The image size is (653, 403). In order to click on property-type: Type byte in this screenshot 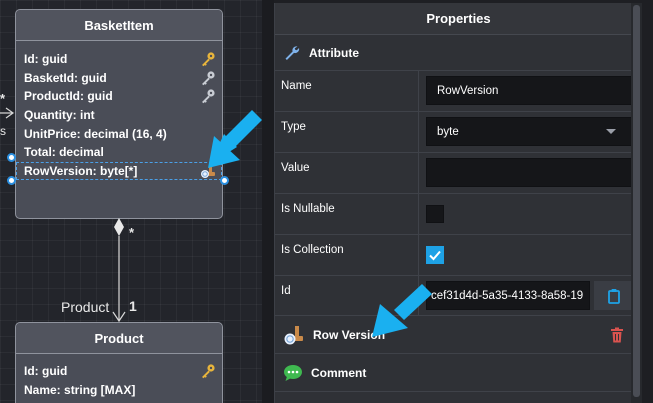, I will do `click(458, 132)`.